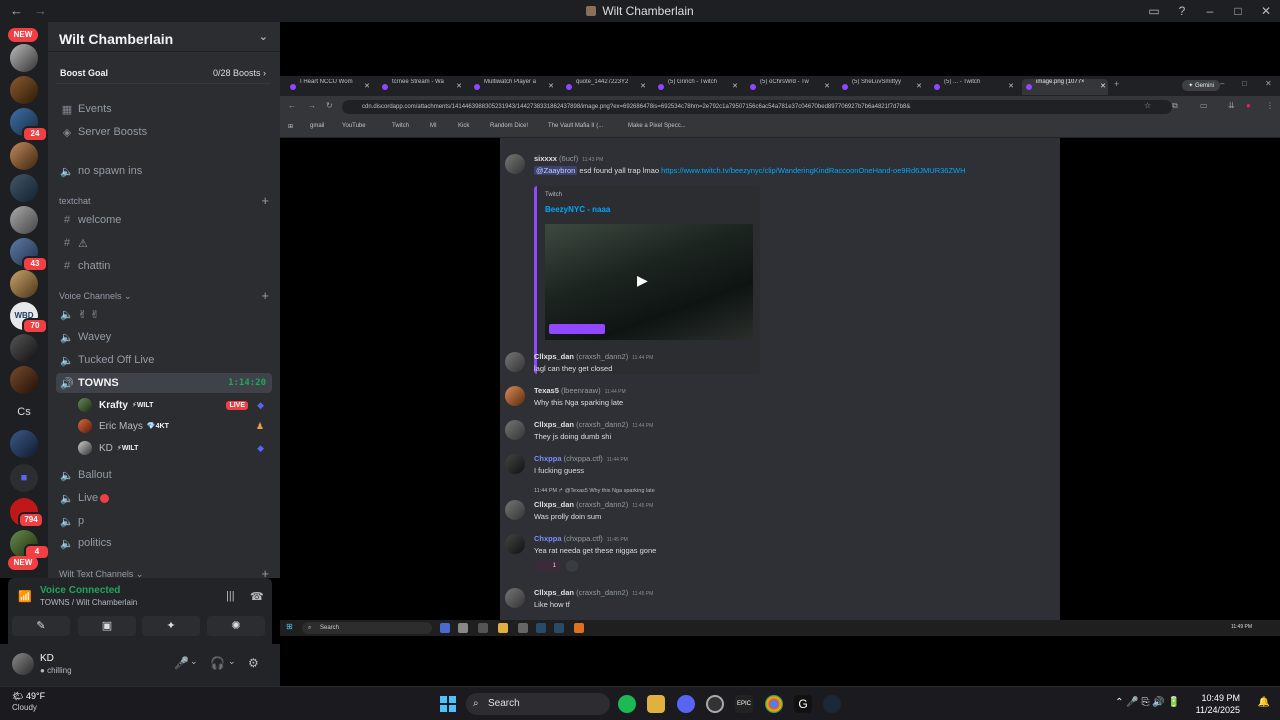  Describe the element at coordinates (789, 87) in the screenshot. I see `browser-tab: (5) oChrsWrd - Tw ✕` at that location.